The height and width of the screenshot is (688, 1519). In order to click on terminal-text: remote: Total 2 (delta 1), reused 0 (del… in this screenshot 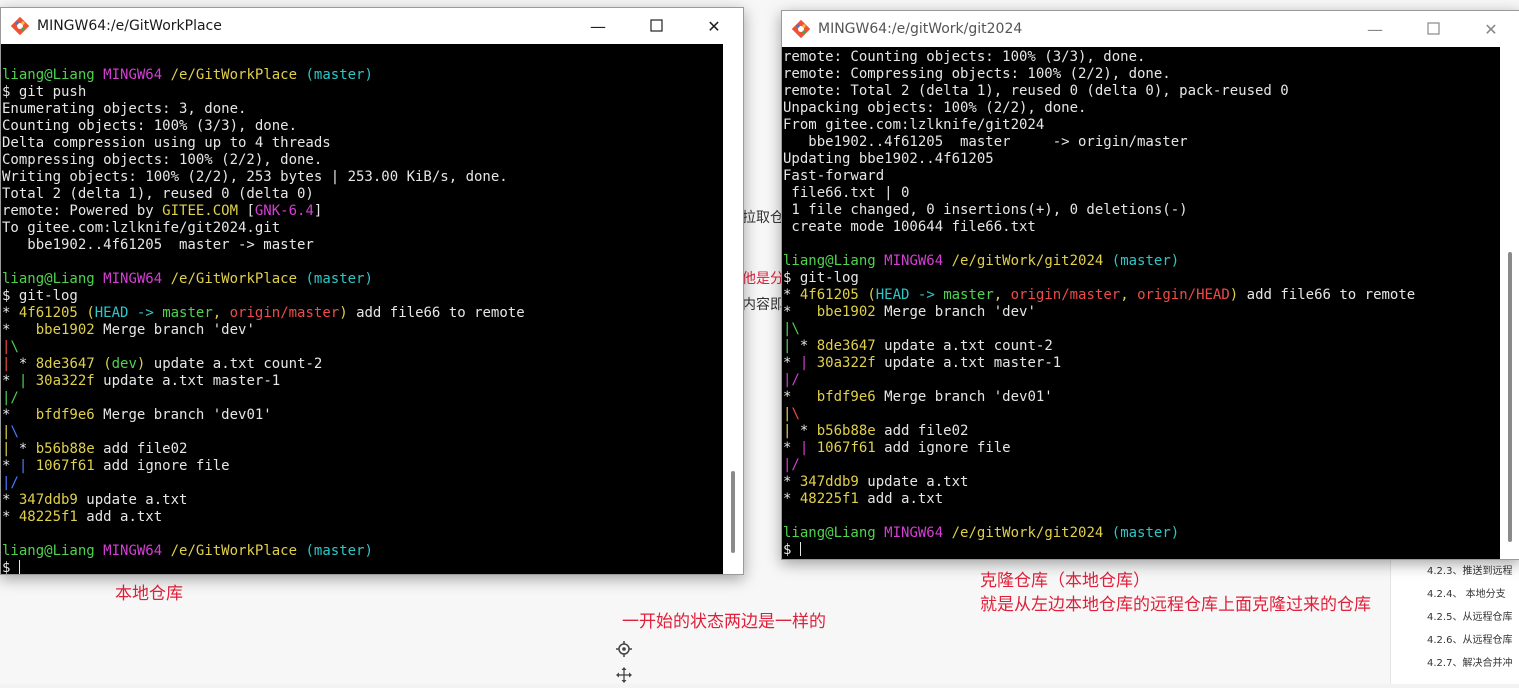, I will do `click(1036, 91)`.